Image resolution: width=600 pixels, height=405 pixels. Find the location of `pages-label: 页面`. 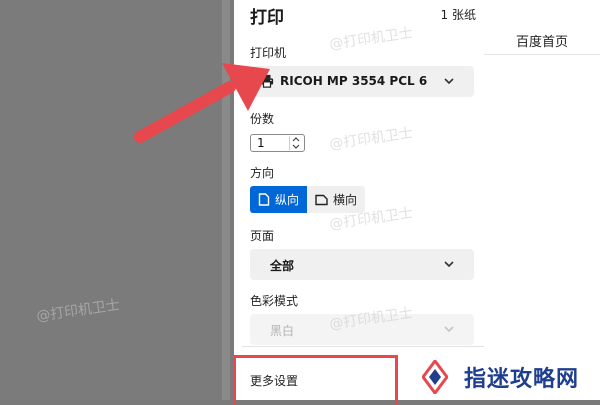

pages-label: 页面 is located at coordinates (262, 236).